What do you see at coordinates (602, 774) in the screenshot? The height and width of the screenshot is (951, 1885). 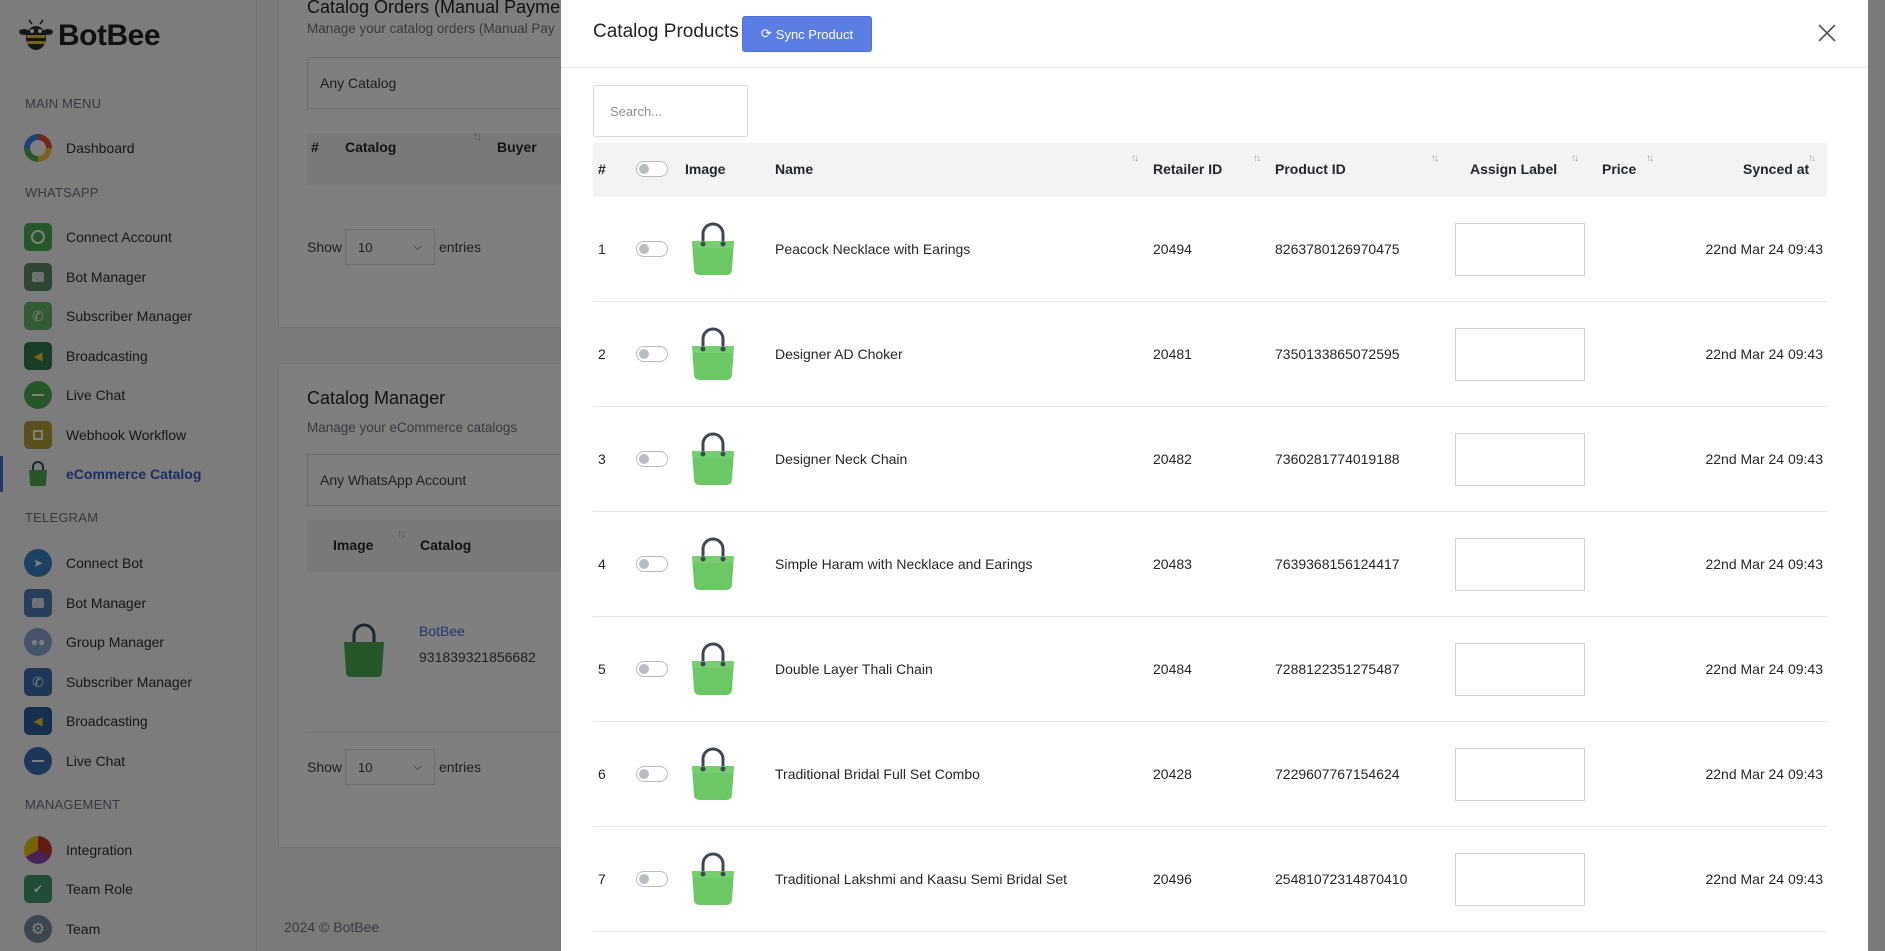 I see `row-number: 6` at bounding box center [602, 774].